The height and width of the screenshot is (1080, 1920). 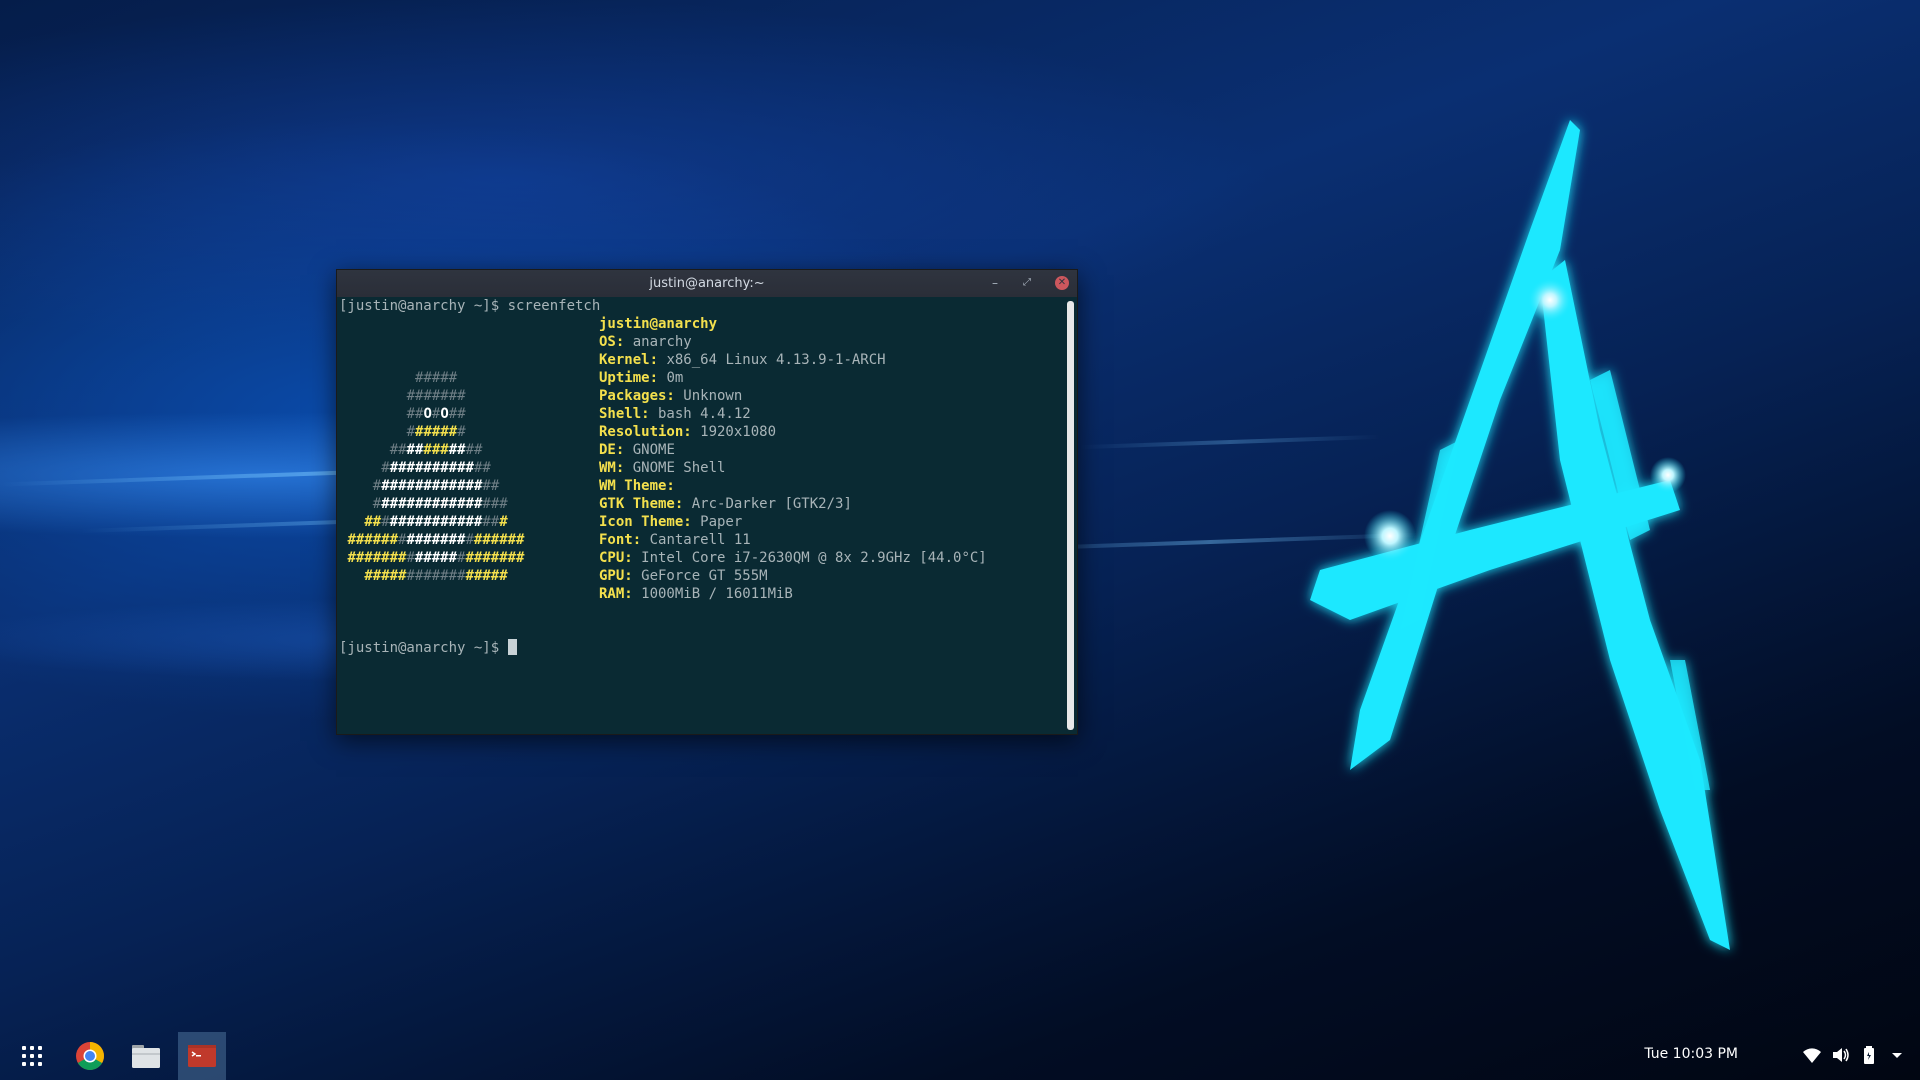 I want to click on window-titlebar: justin@anarchy:~ – ⤢ ✕, so click(x=707, y=283).